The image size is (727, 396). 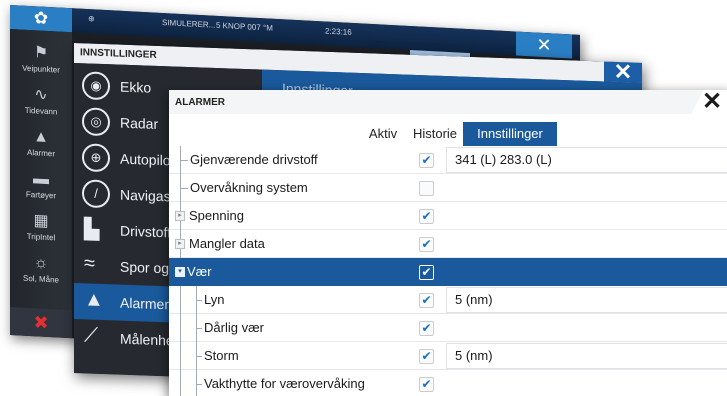 I want to click on sidebar-item-label: Fartøyer, so click(x=41, y=195).